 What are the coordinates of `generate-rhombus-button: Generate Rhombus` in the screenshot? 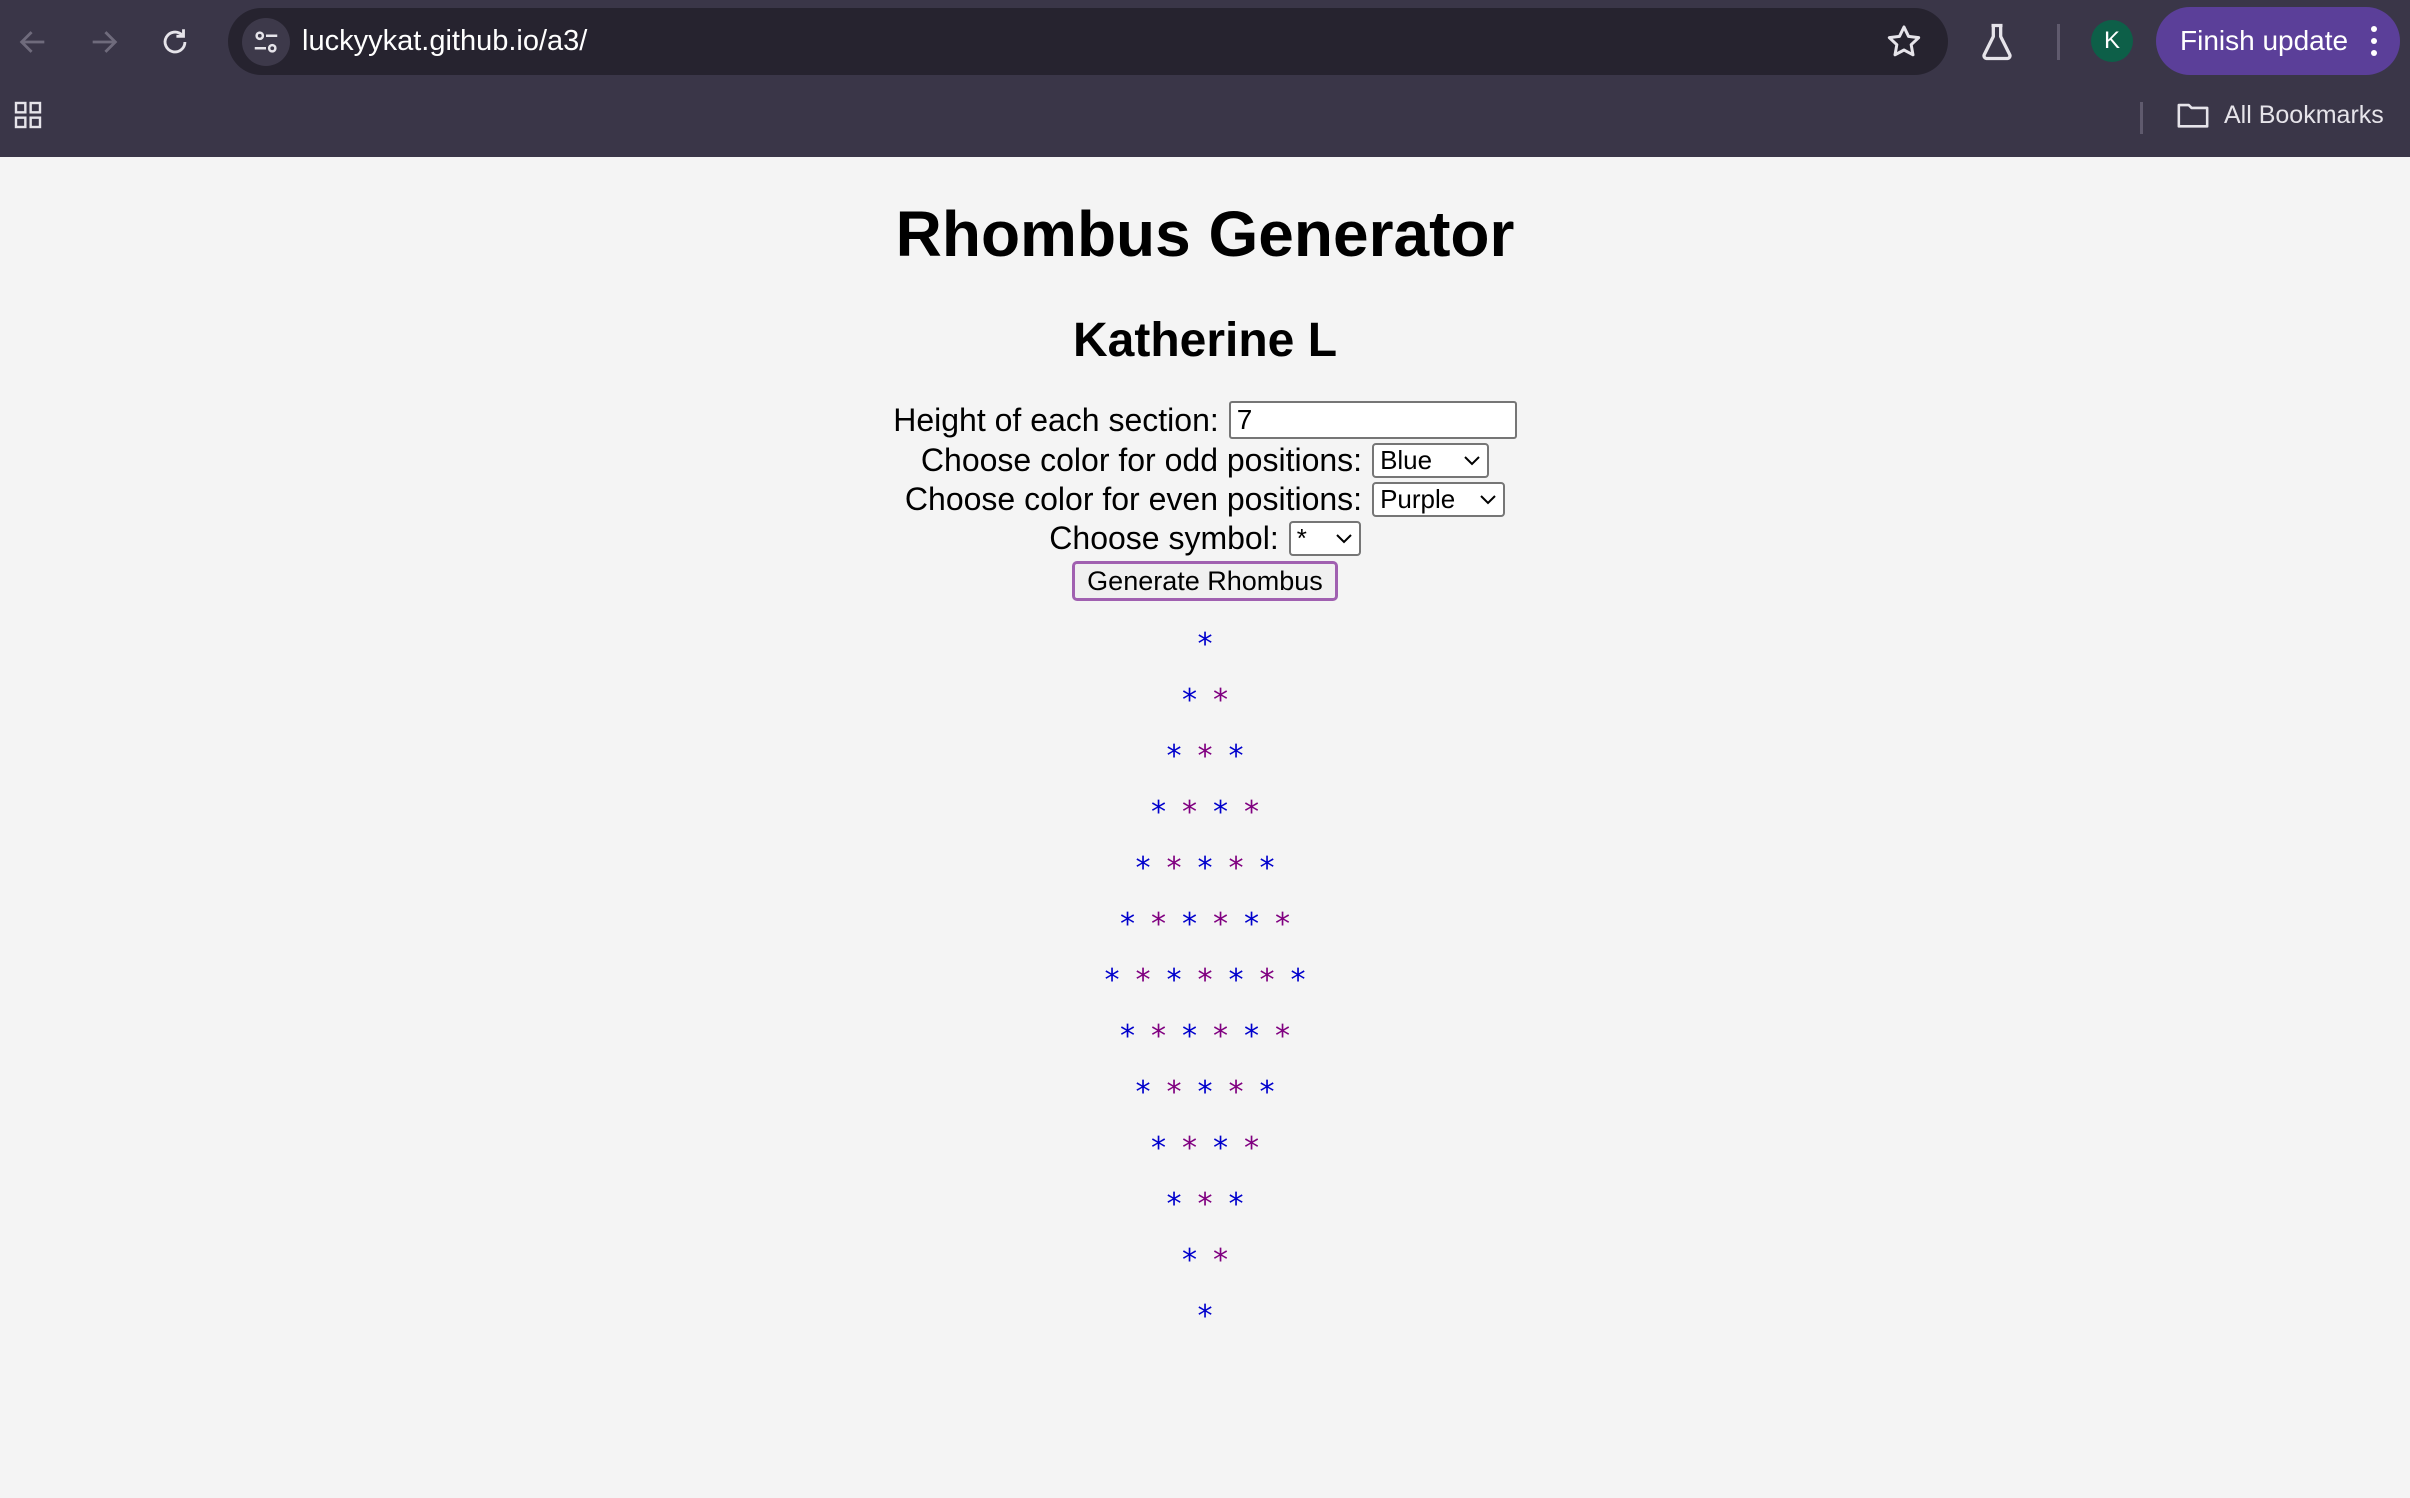 It's located at (1205, 581).